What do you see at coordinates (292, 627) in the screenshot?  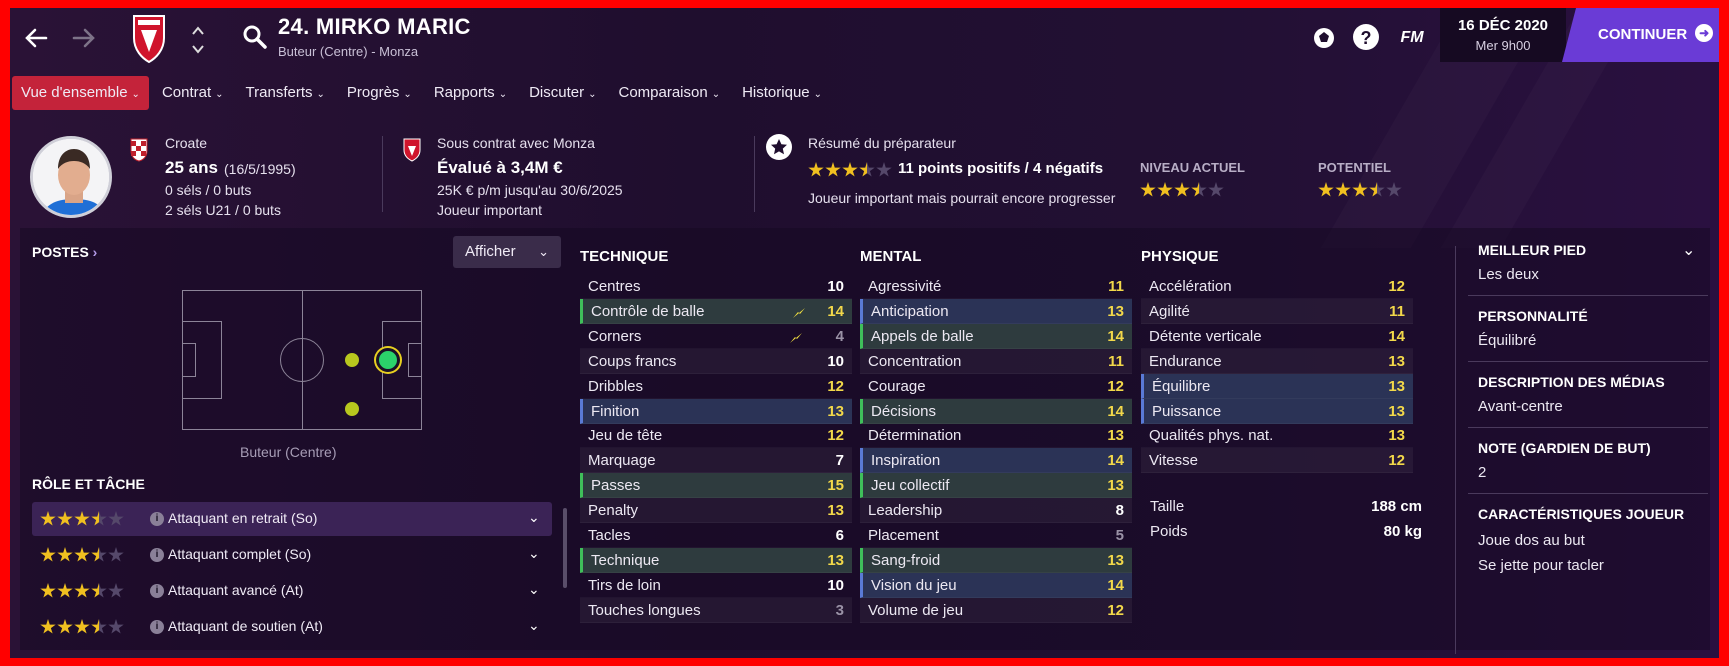 I see `role-row: i Attaquant de soutien (At) ⌄` at bounding box center [292, 627].